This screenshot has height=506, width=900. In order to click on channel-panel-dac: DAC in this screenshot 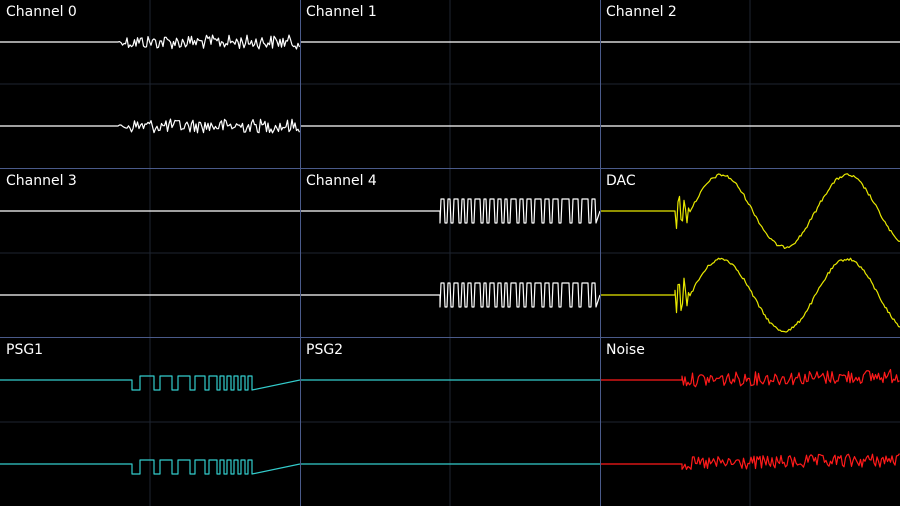, I will do `click(750, 253)`.